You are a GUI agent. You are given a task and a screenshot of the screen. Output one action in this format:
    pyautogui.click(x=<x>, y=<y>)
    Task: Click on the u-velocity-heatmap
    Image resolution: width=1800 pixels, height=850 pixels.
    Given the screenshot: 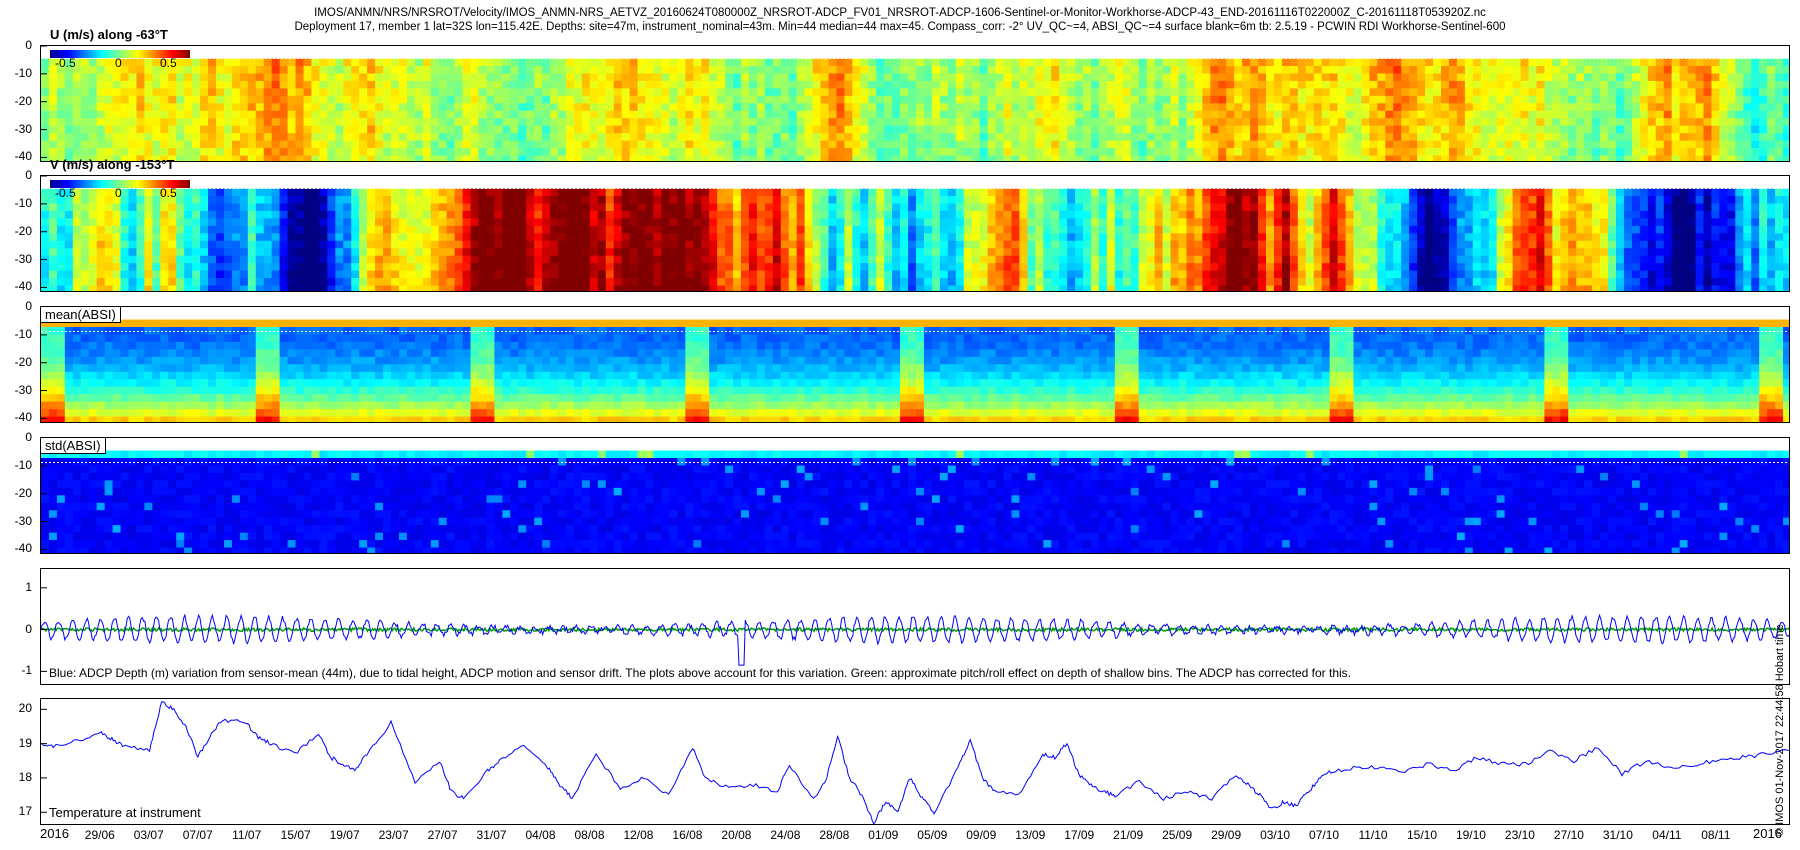 What is the action you would take?
    pyautogui.click(x=915, y=103)
    